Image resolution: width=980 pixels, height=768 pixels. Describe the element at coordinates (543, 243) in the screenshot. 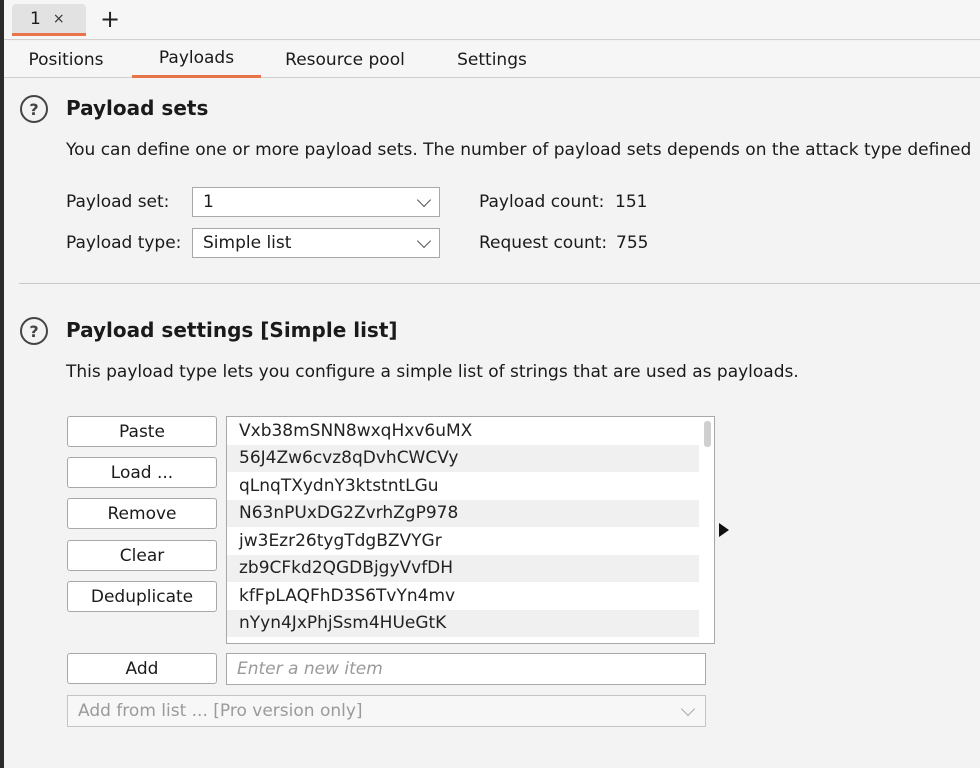

I see `request-count-label: Request count:` at that location.